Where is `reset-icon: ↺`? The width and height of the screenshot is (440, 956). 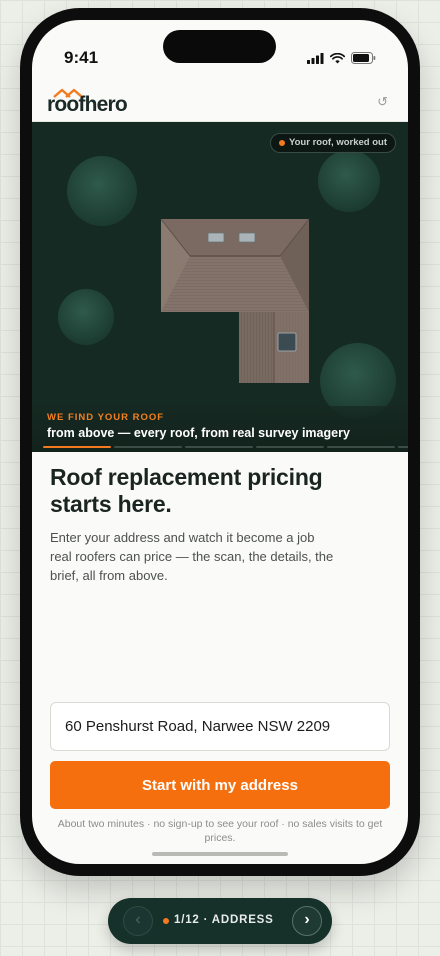
reset-icon: ↺ is located at coordinates (382, 102).